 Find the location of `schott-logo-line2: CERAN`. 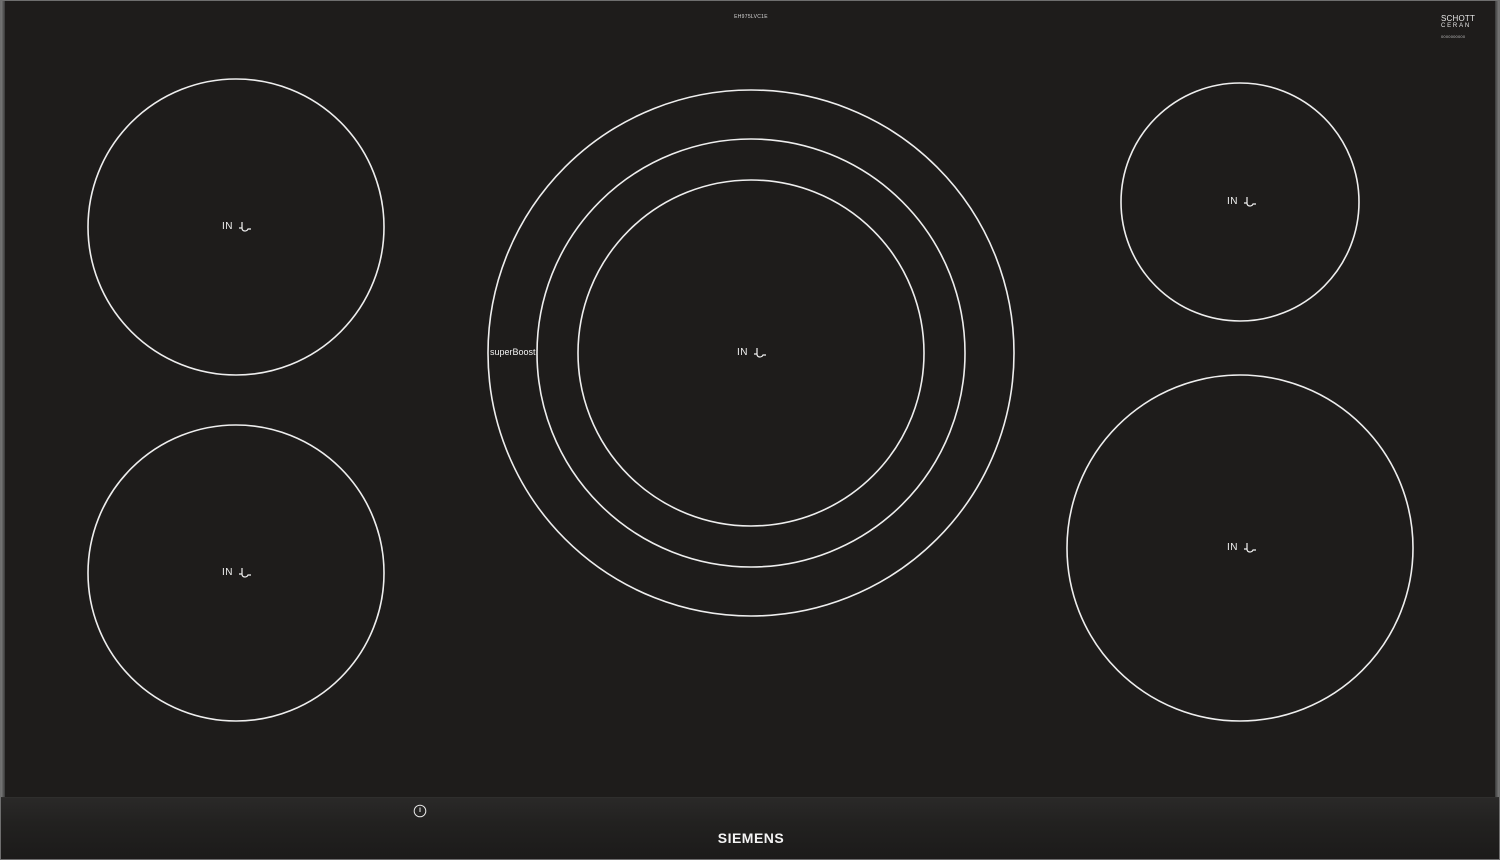

schott-logo-line2: CERAN is located at coordinates (1456, 26).